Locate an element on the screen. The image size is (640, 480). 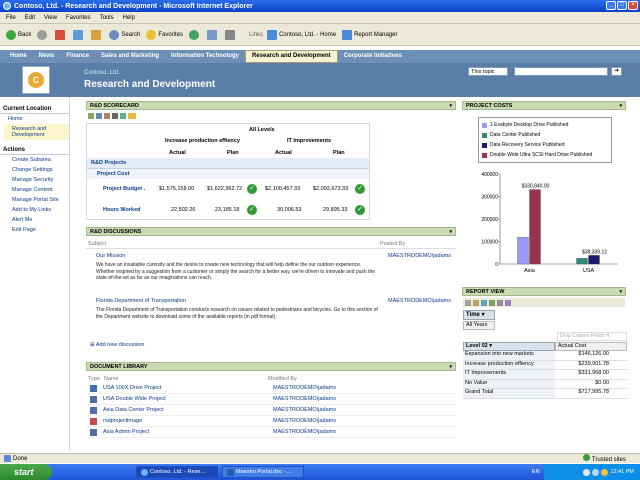
forward-button is located at coordinates (43, 34).